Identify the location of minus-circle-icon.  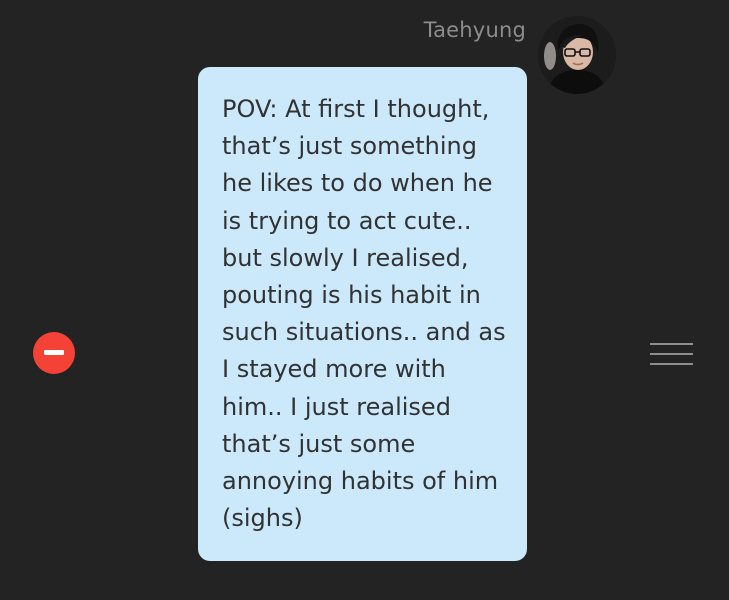
(54, 352).